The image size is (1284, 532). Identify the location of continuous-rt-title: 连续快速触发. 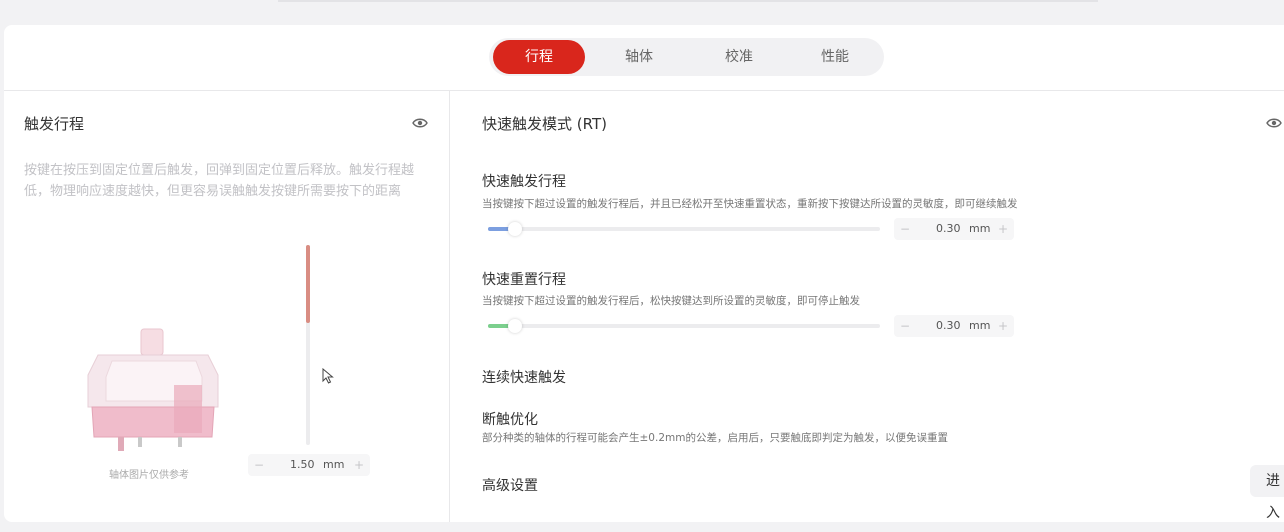
(524, 378).